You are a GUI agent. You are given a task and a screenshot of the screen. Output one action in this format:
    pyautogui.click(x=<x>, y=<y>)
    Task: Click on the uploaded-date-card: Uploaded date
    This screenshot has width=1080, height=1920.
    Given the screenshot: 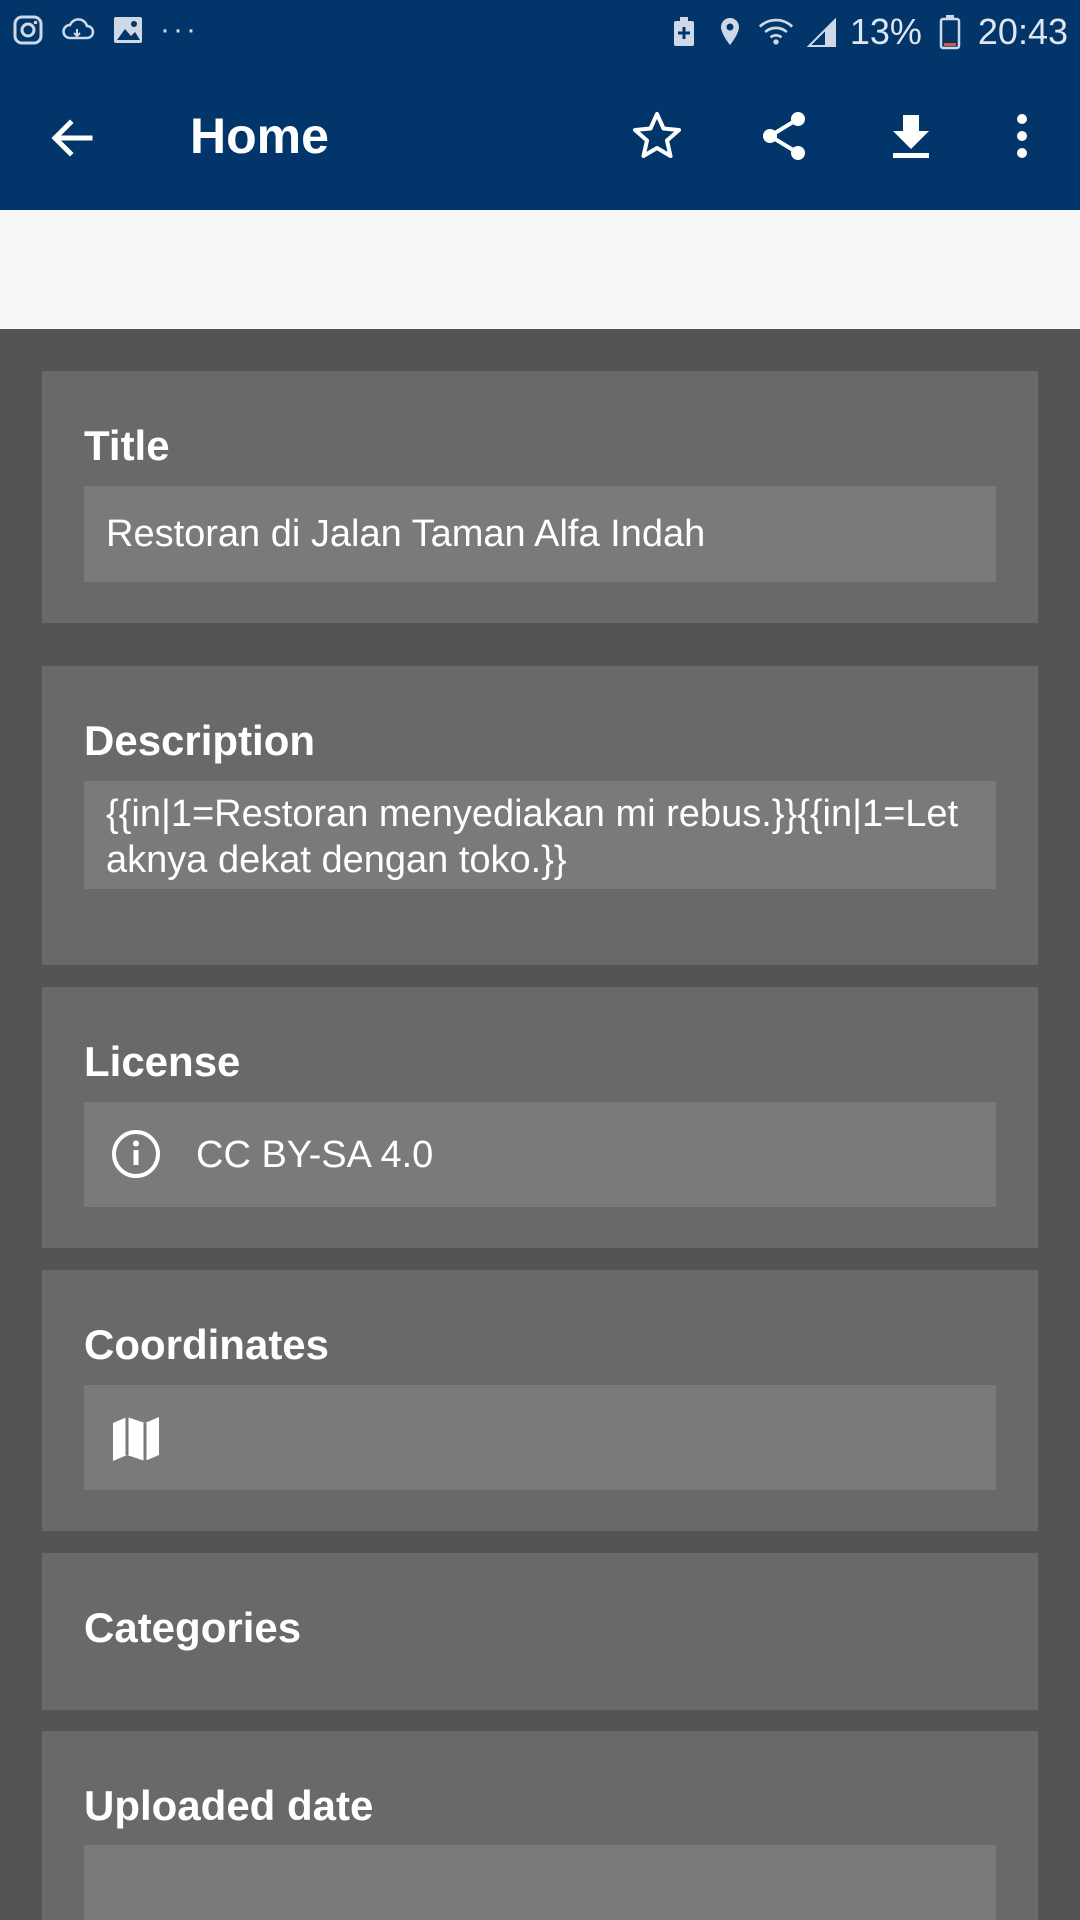 What is the action you would take?
    pyautogui.click(x=540, y=1825)
    